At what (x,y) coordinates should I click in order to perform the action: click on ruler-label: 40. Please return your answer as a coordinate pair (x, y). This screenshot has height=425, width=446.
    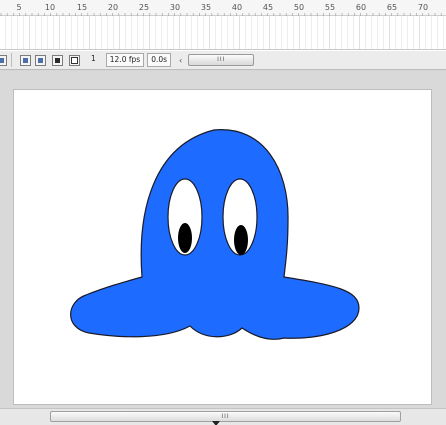
    Looking at the image, I should click on (237, 7).